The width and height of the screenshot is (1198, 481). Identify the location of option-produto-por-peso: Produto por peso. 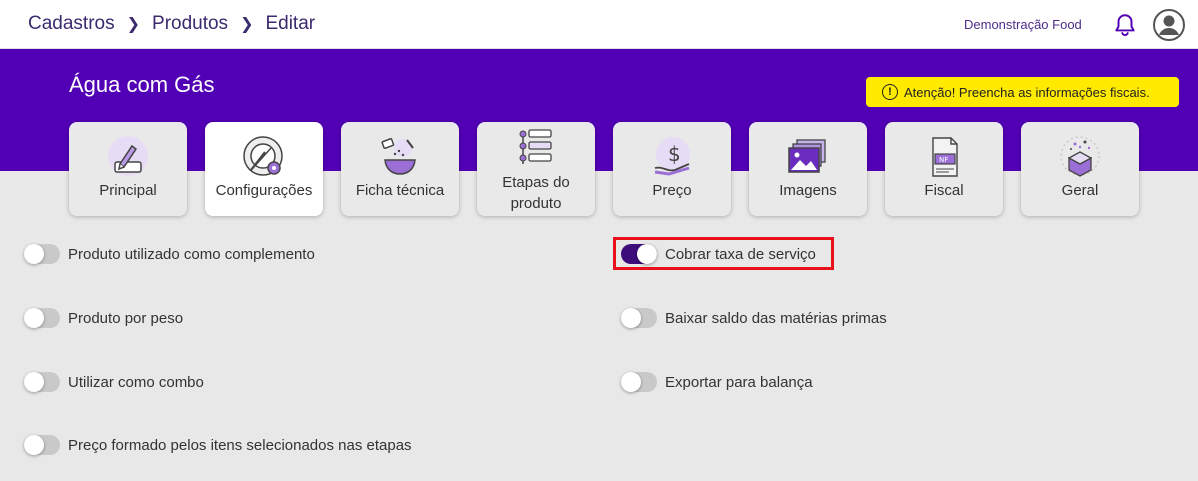
(103, 318).